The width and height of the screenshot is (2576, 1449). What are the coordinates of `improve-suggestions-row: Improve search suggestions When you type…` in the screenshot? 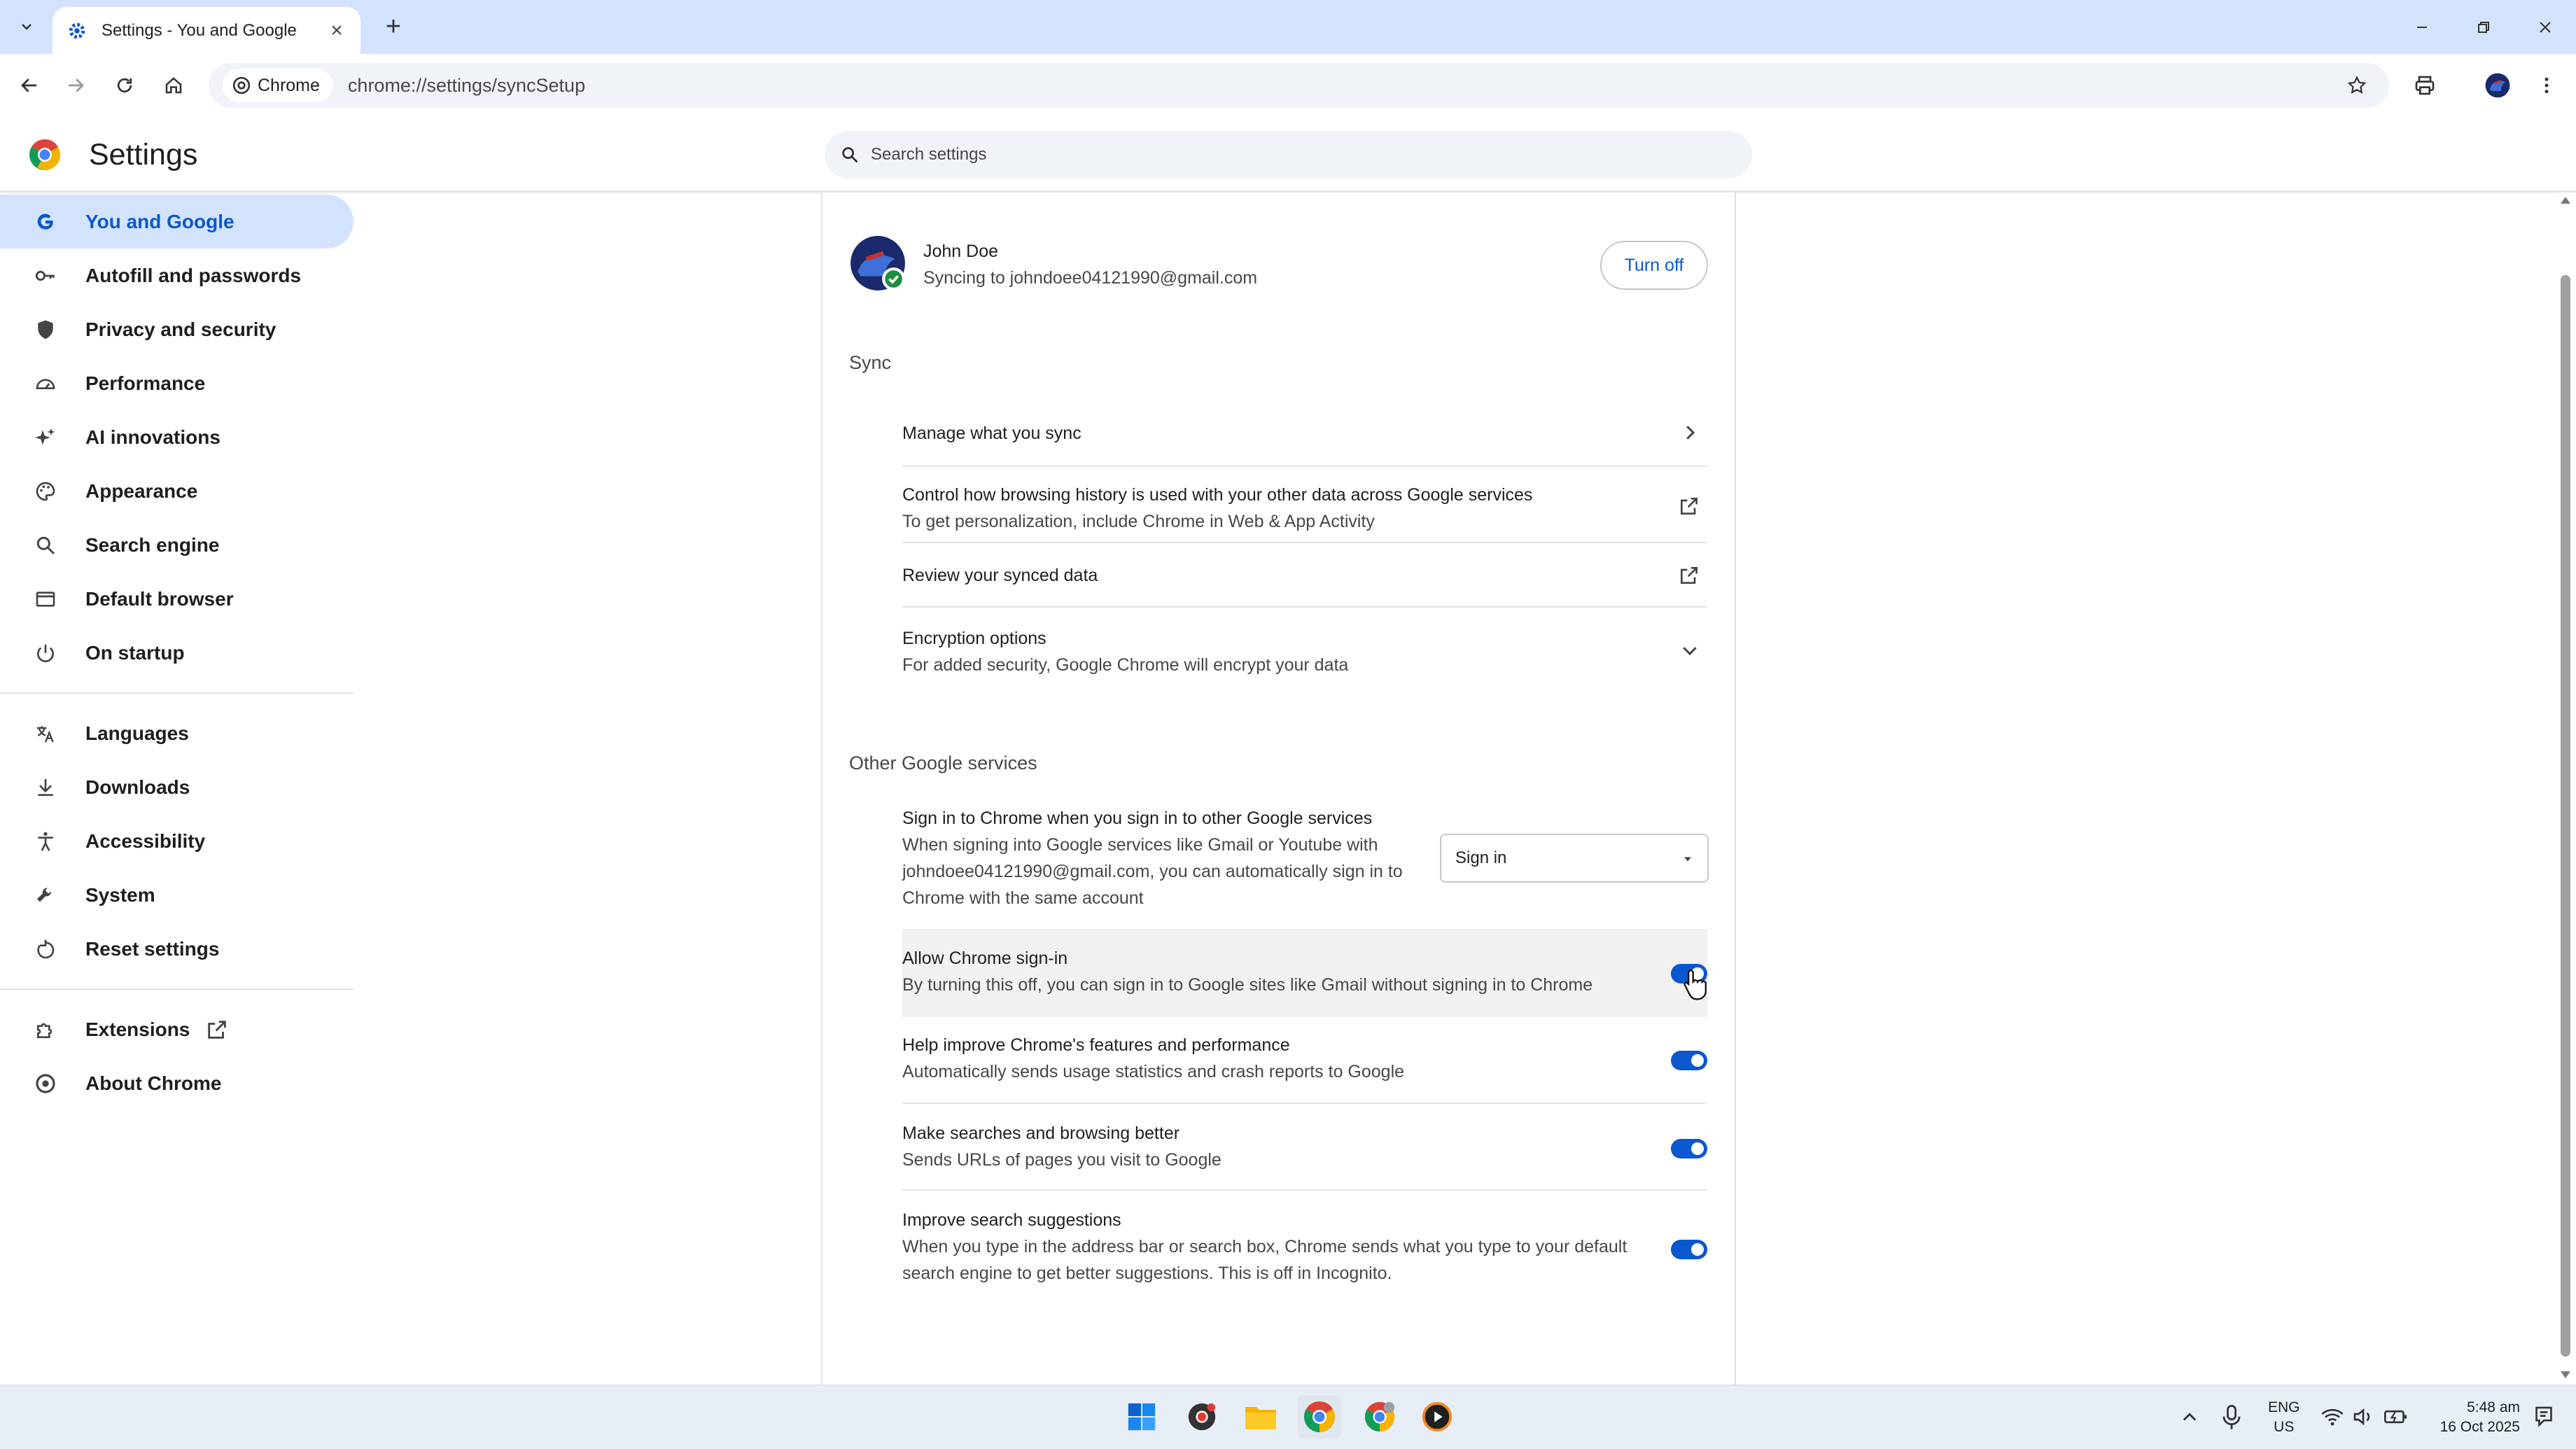 It's located at (1304, 1247).